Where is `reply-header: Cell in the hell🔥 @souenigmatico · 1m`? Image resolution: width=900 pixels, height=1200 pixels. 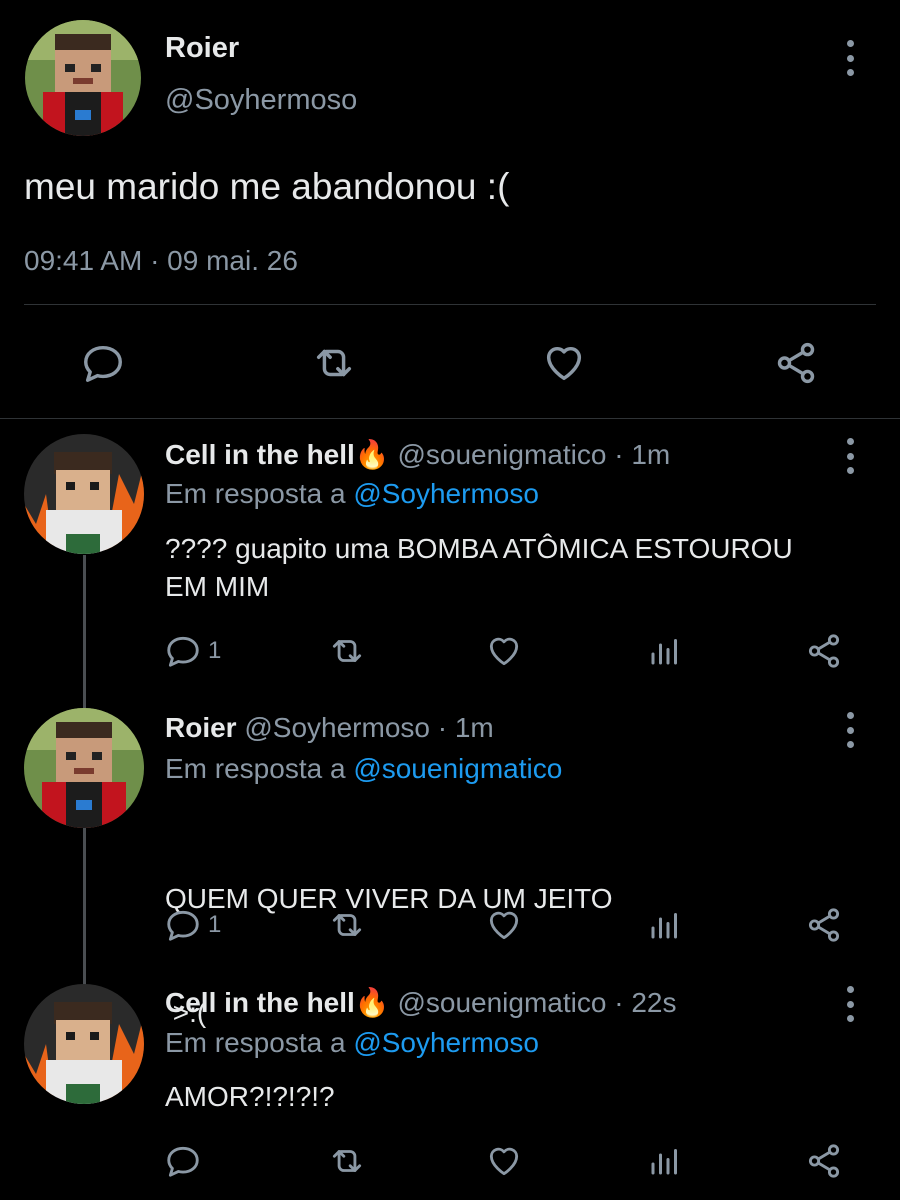
reply-header: Cell in the hell🔥 @souenigmatico · 1m is located at coordinates (417, 454).